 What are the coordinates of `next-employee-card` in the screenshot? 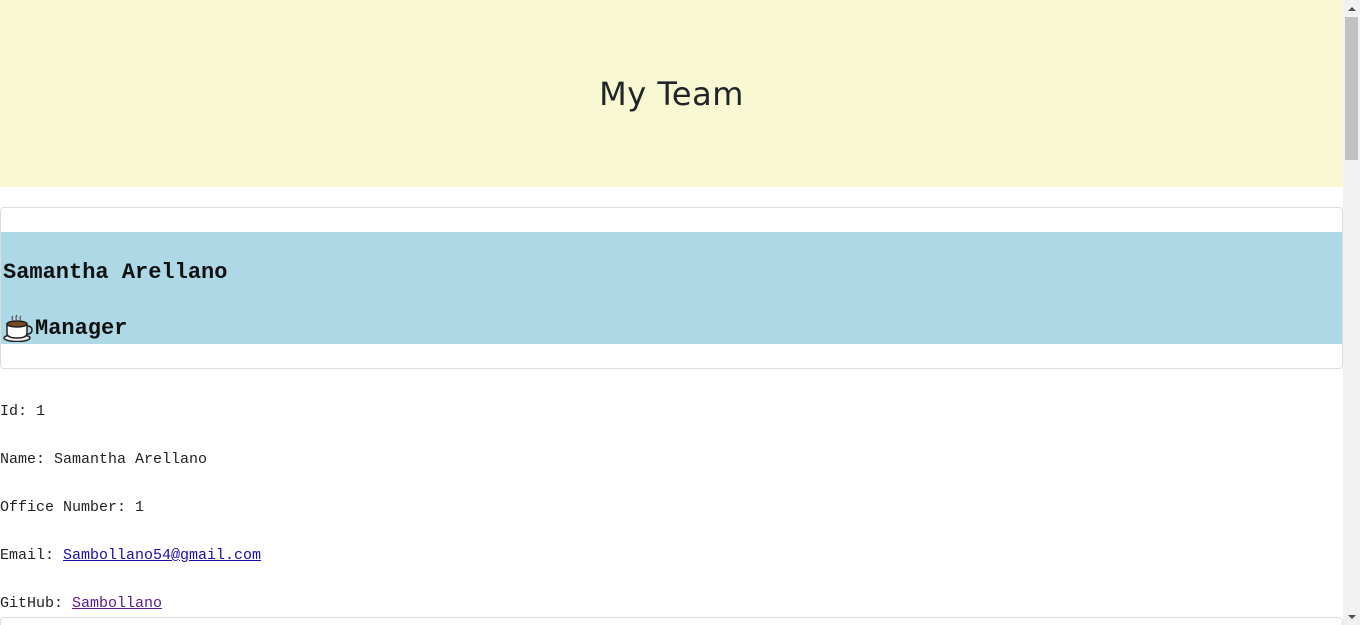 It's located at (671, 621).